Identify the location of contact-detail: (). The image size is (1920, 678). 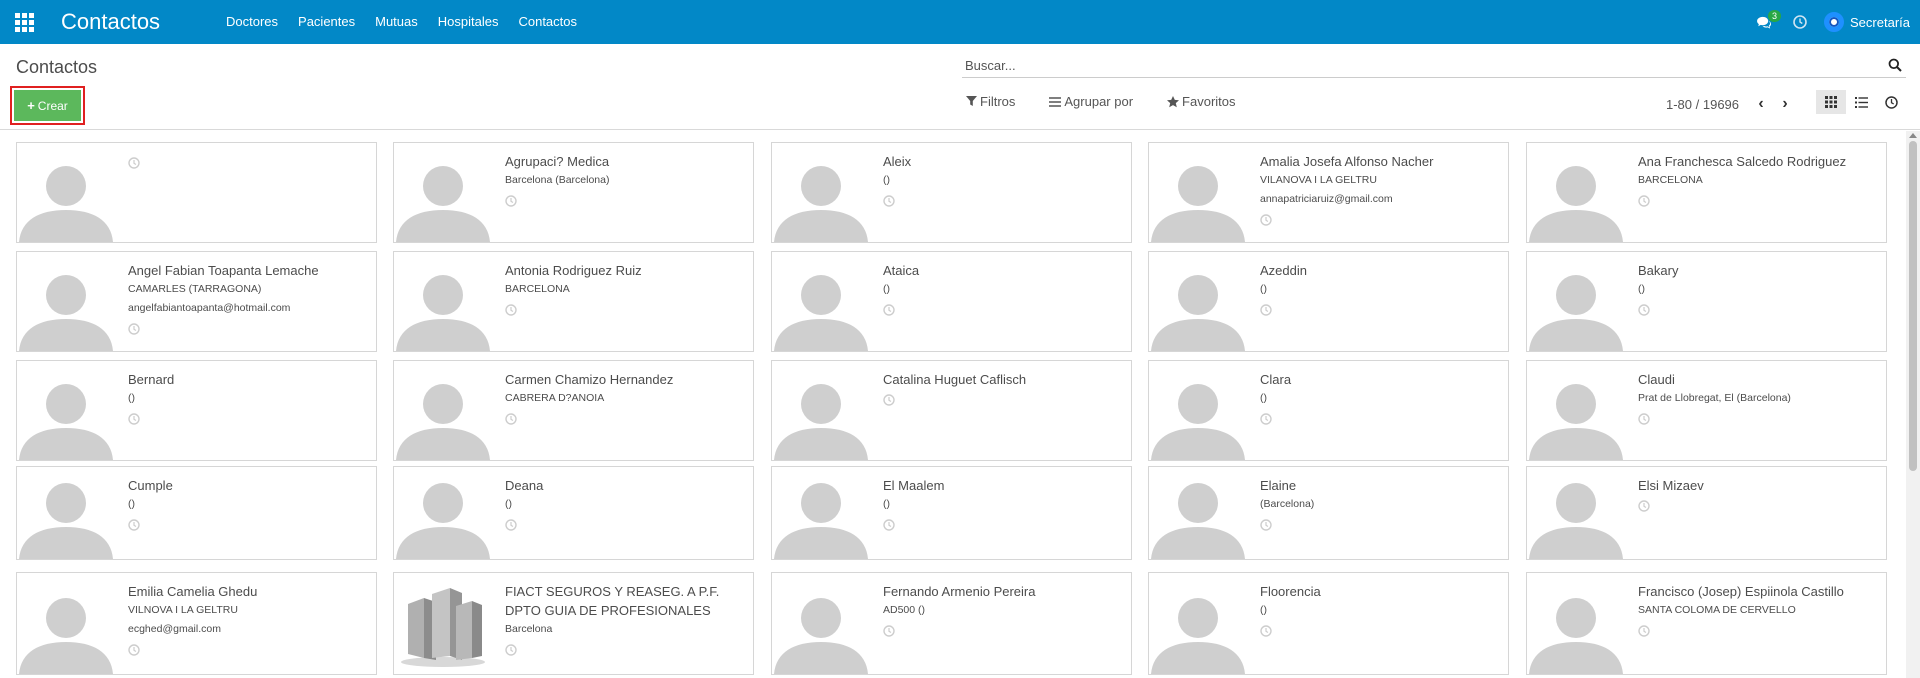
(886, 504).